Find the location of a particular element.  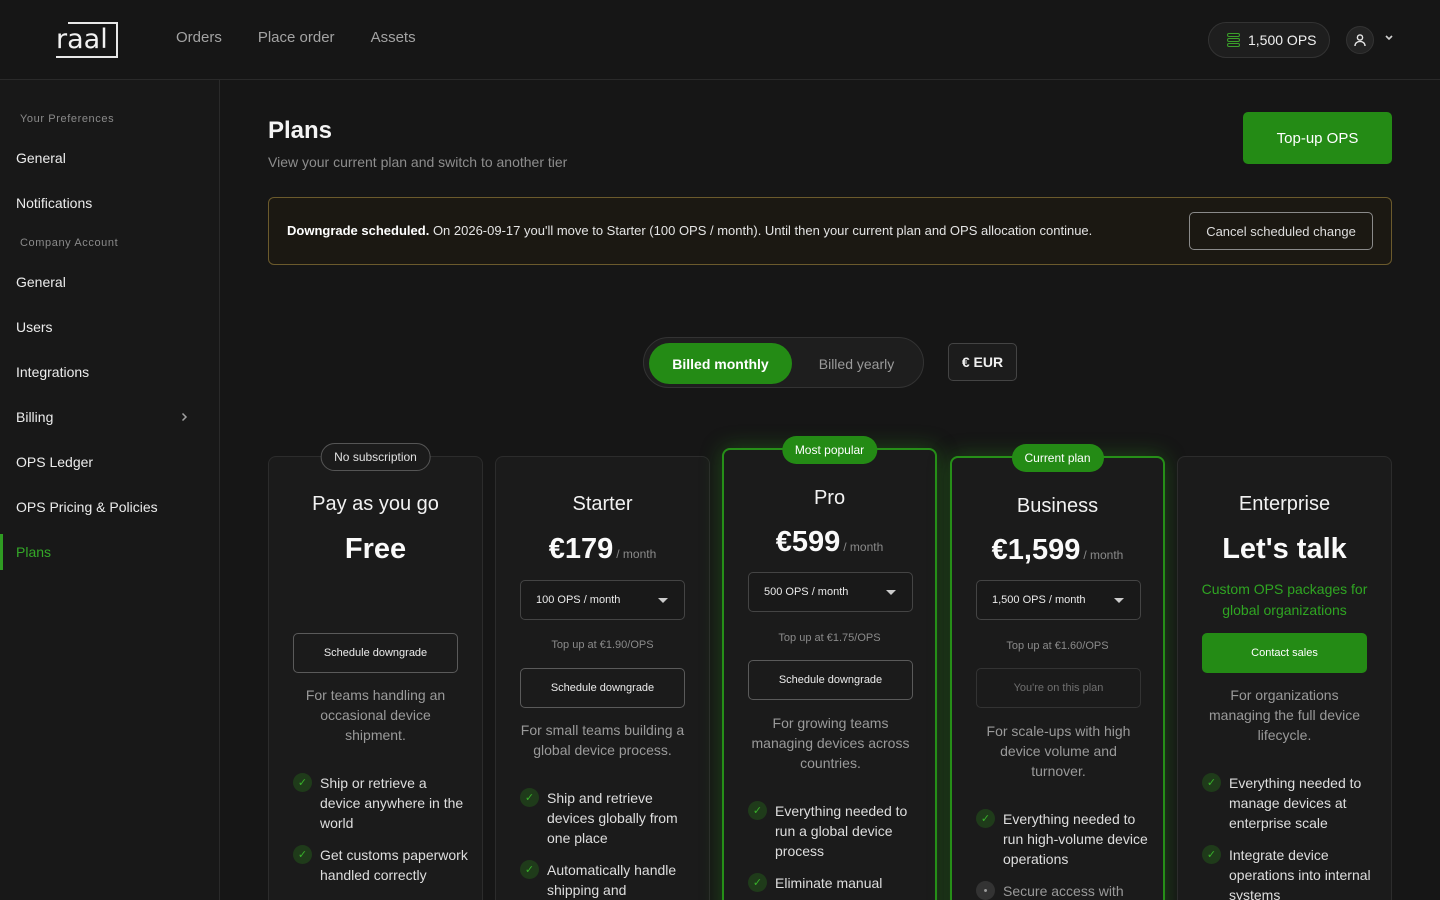

ops-allowance-select: 1,500 OPS / month is located at coordinates (1058, 600).